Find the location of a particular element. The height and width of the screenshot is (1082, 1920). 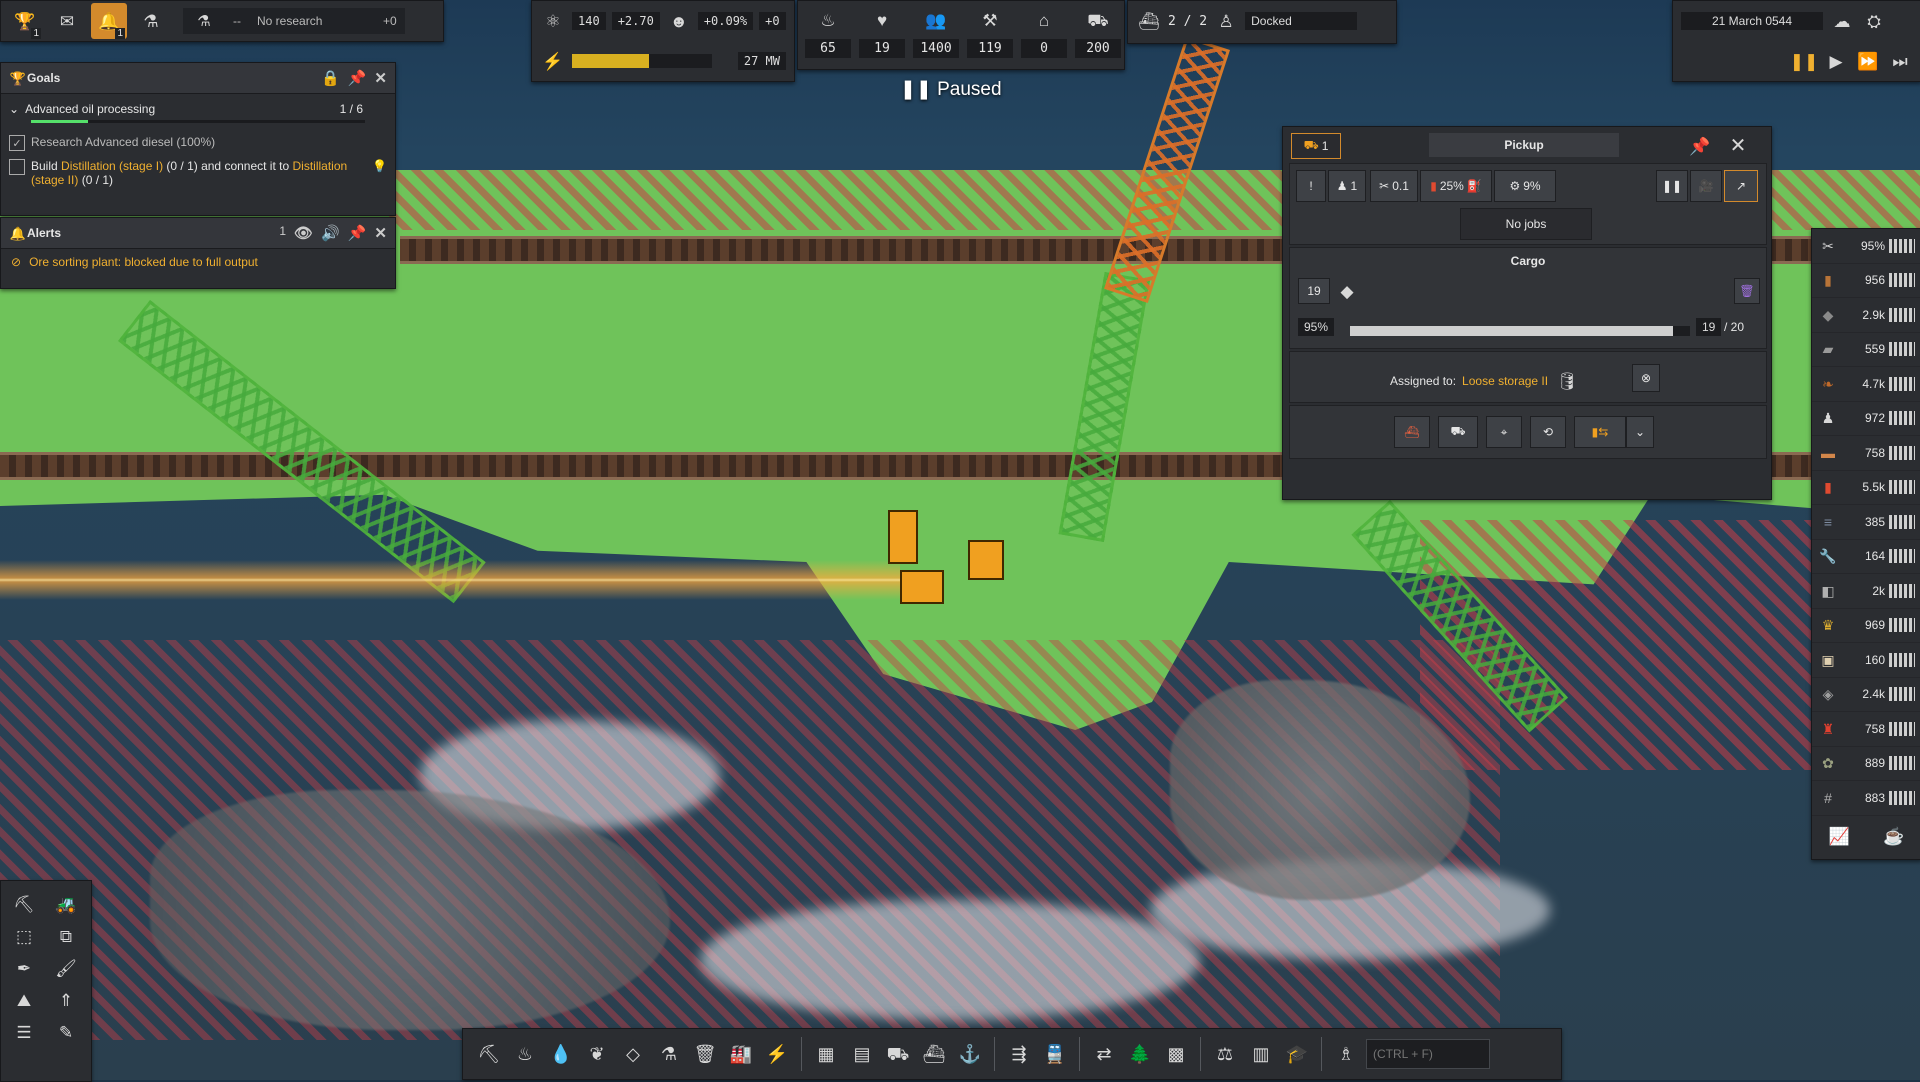

resource-row: ▬ 758 is located at coordinates (1866, 453).